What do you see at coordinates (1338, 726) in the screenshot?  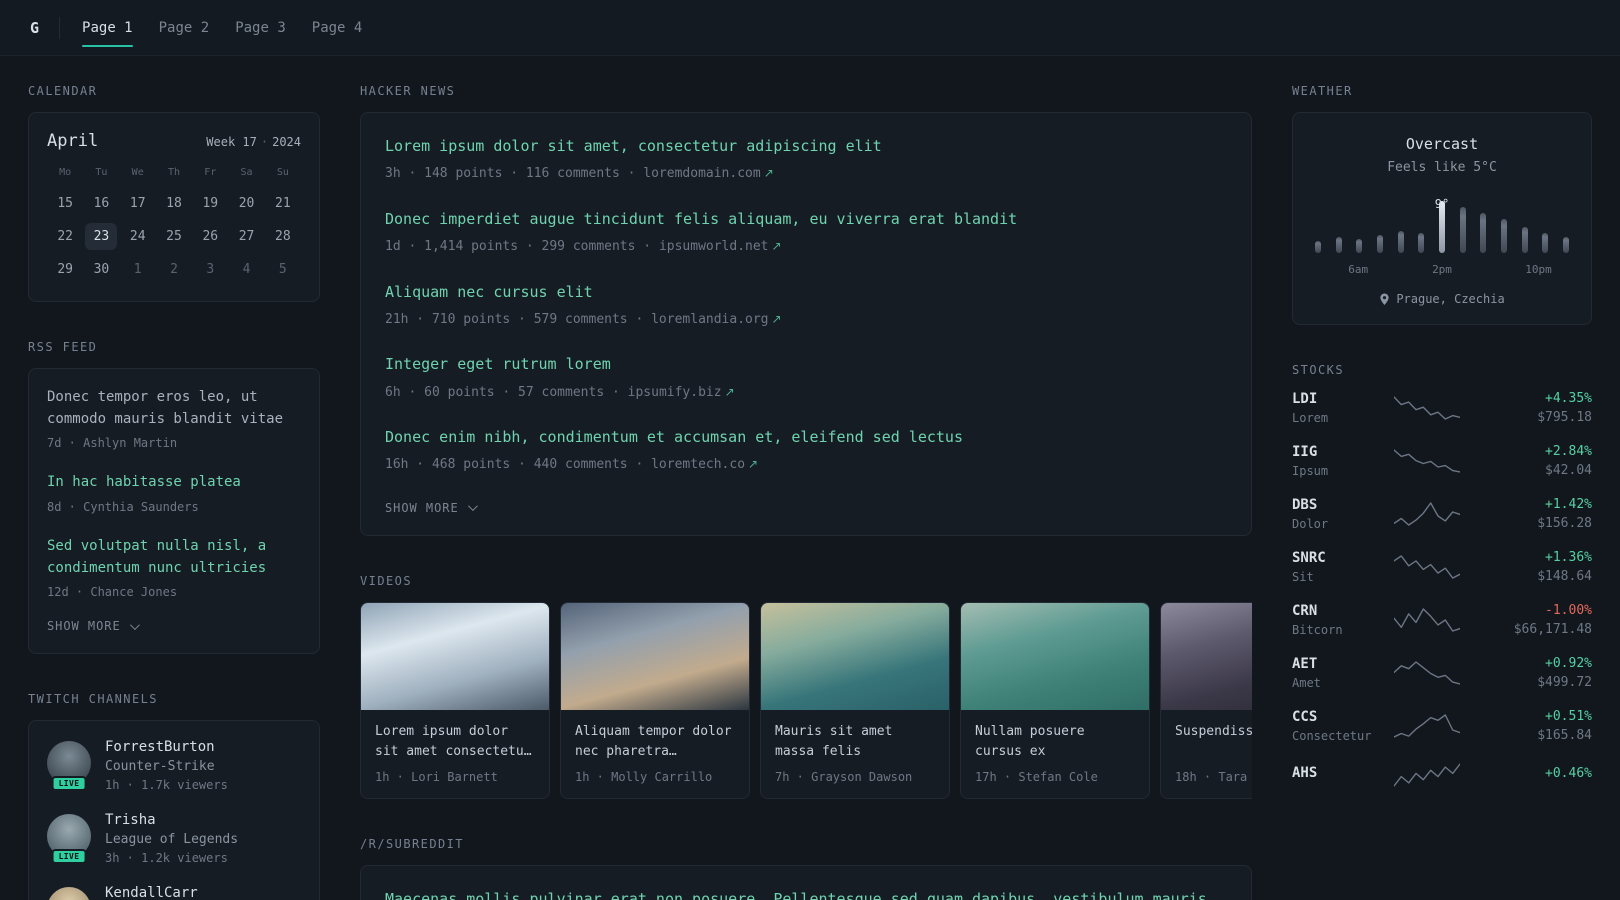 I see `stock-identity: CCS Consectetur` at bounding box center [1338, 726].